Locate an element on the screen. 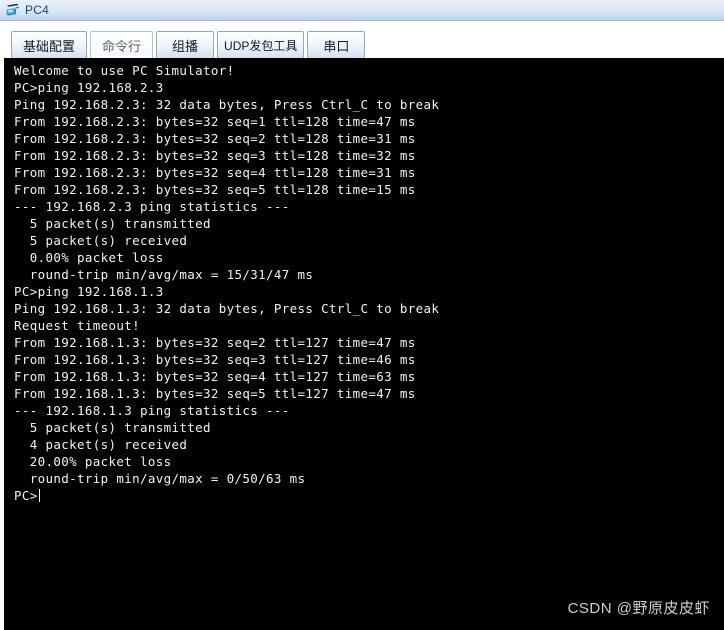 The image size is (724, 630). terminal-line: PC>ping 192.168.2.3 is located at coordinates (89, 87).